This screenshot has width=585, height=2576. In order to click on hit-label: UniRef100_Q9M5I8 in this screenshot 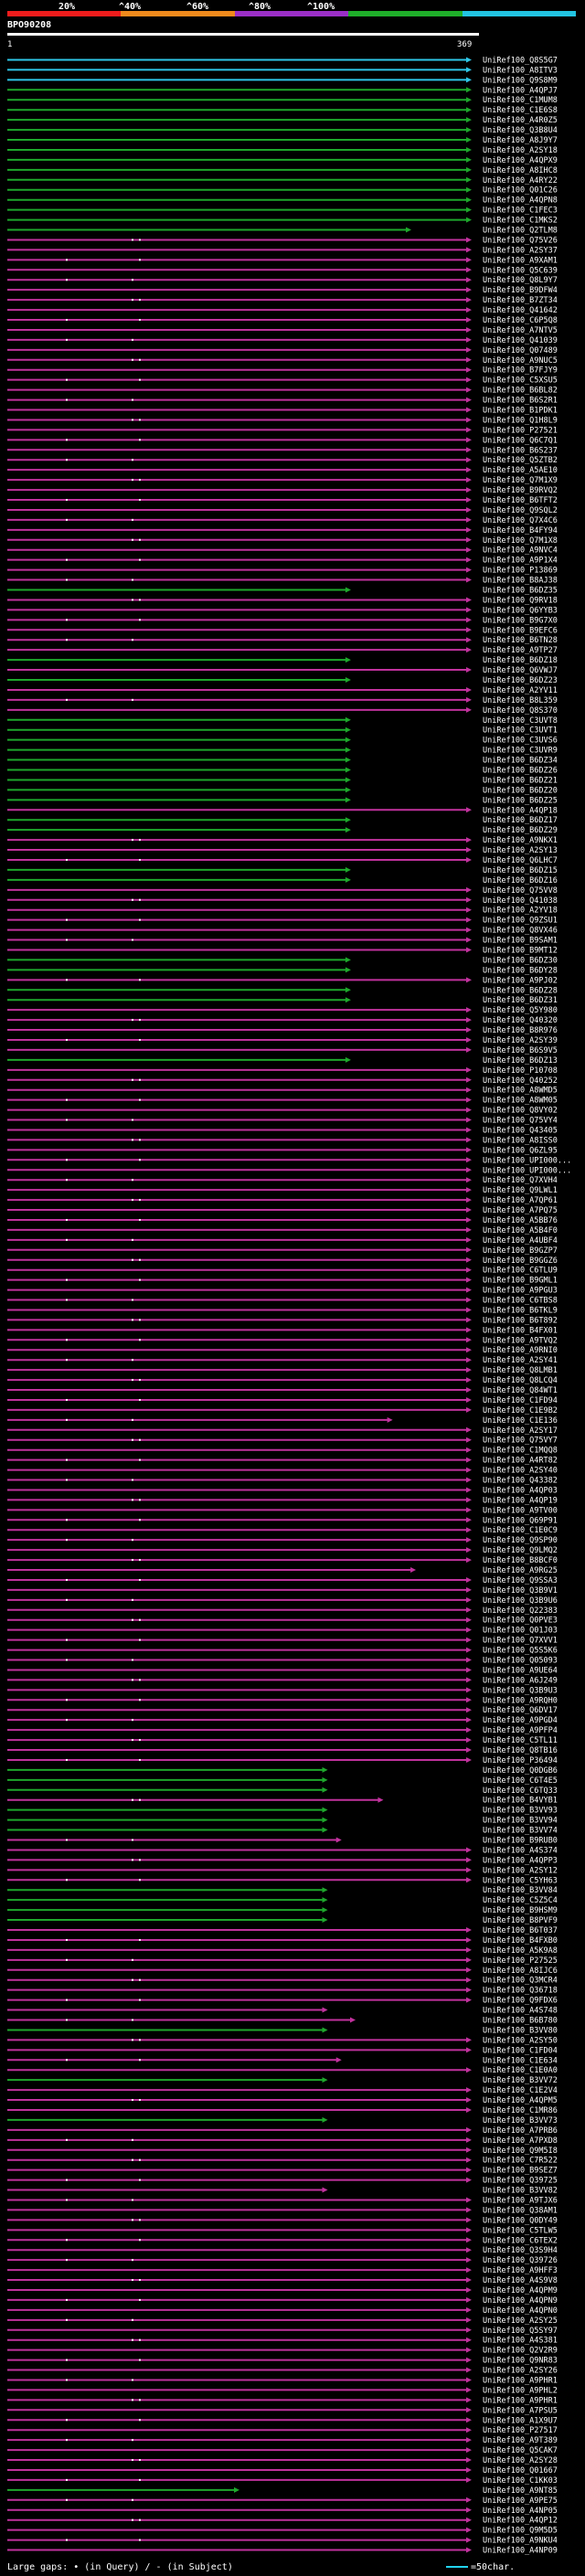, I will do `click(520, 2151)`.